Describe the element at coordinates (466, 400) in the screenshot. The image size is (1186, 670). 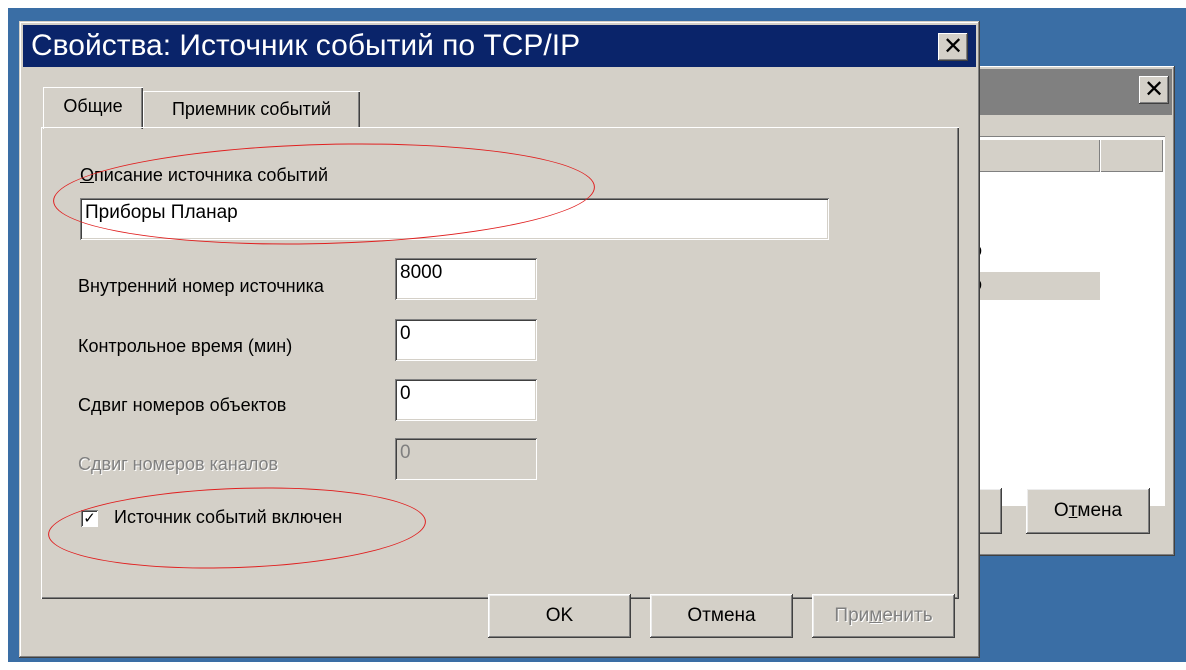
I see `object-shift-input: 0` at that location.